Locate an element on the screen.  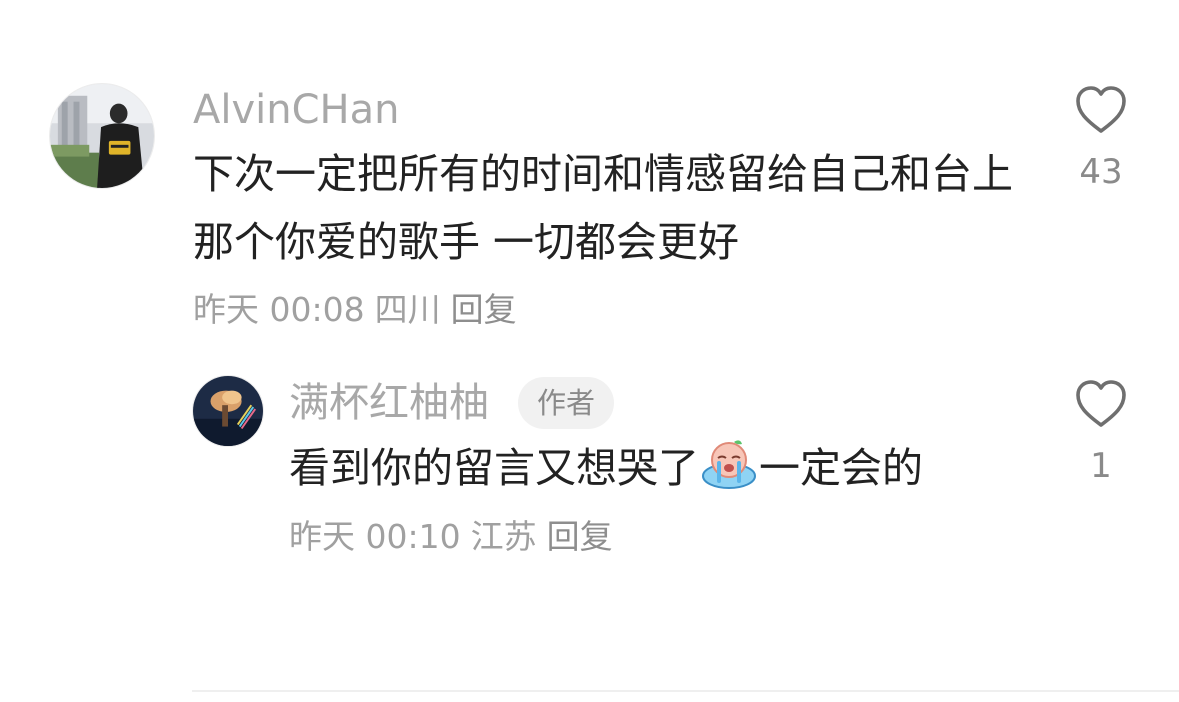
comment-text: 看到你的留言又想哭了 一定会的 is located at coordinates (659, 468).